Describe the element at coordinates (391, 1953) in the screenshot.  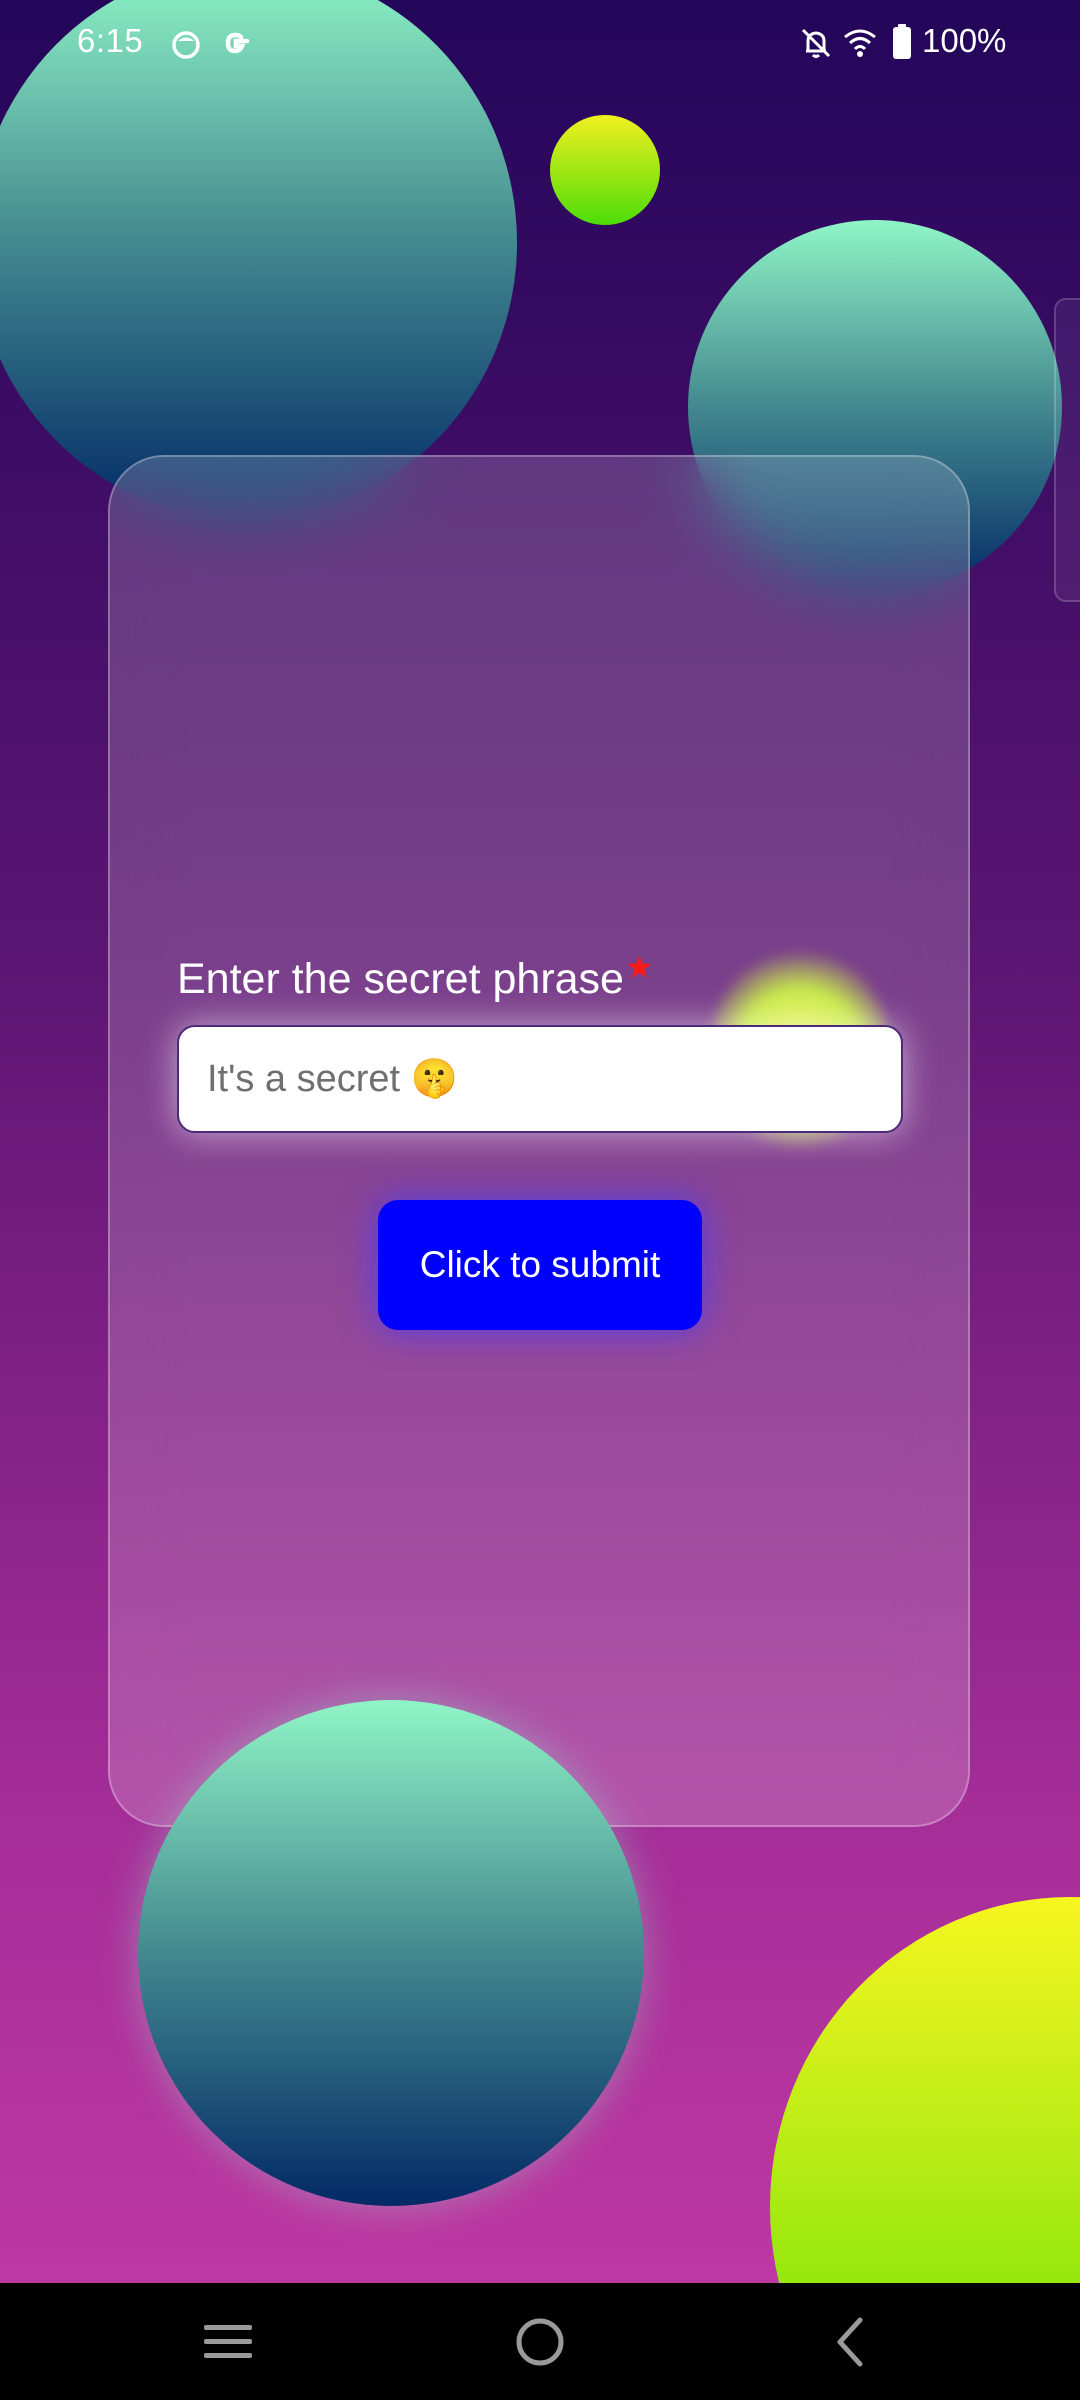
I see `decorative-orb-bottom` at that location.